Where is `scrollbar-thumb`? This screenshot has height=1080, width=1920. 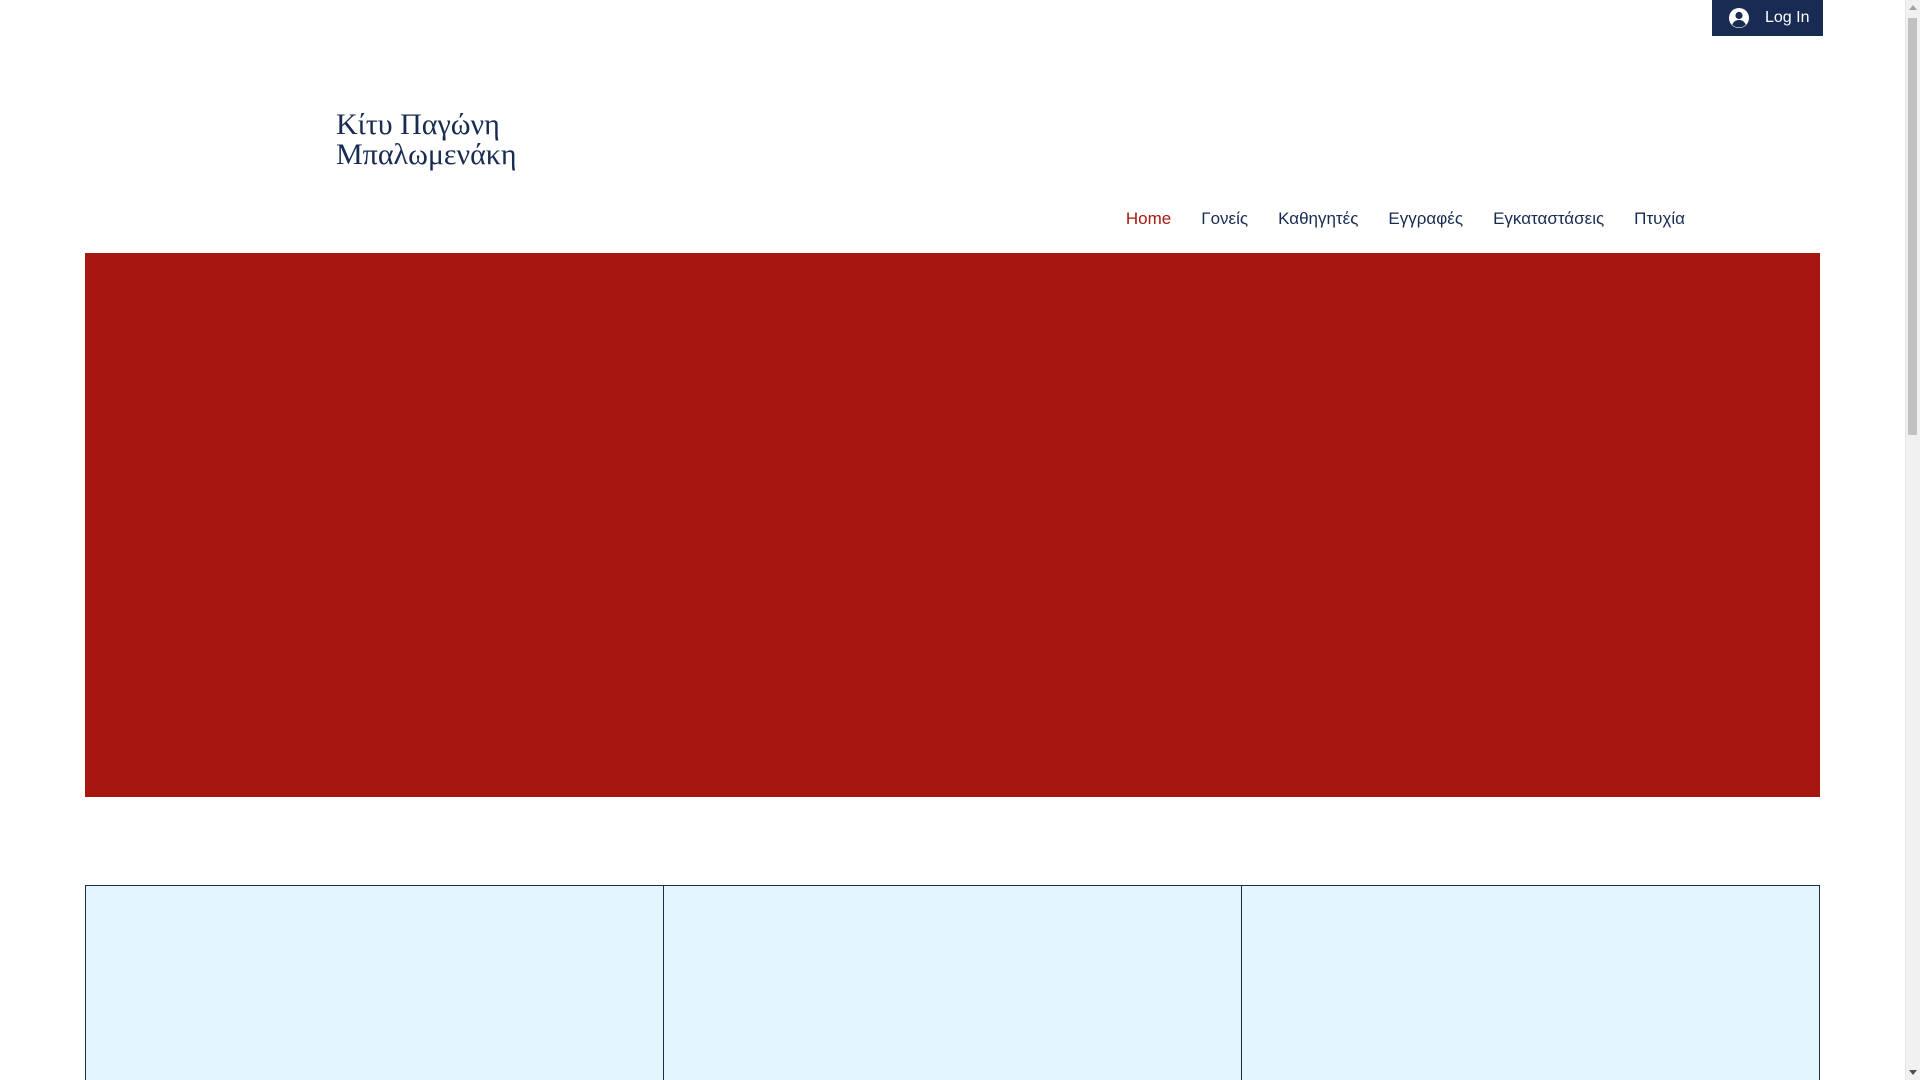 scrollbar-thumb is located at coordinates (1912, 226).